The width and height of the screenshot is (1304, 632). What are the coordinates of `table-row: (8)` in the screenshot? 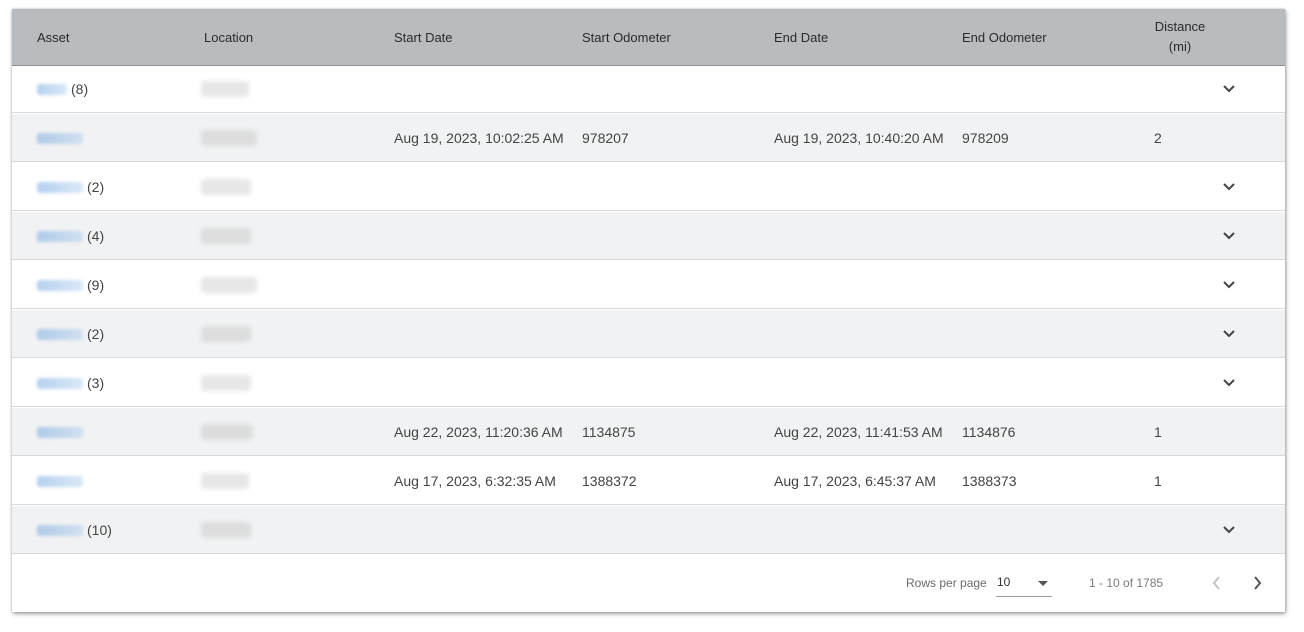 It's located at (648, 89).